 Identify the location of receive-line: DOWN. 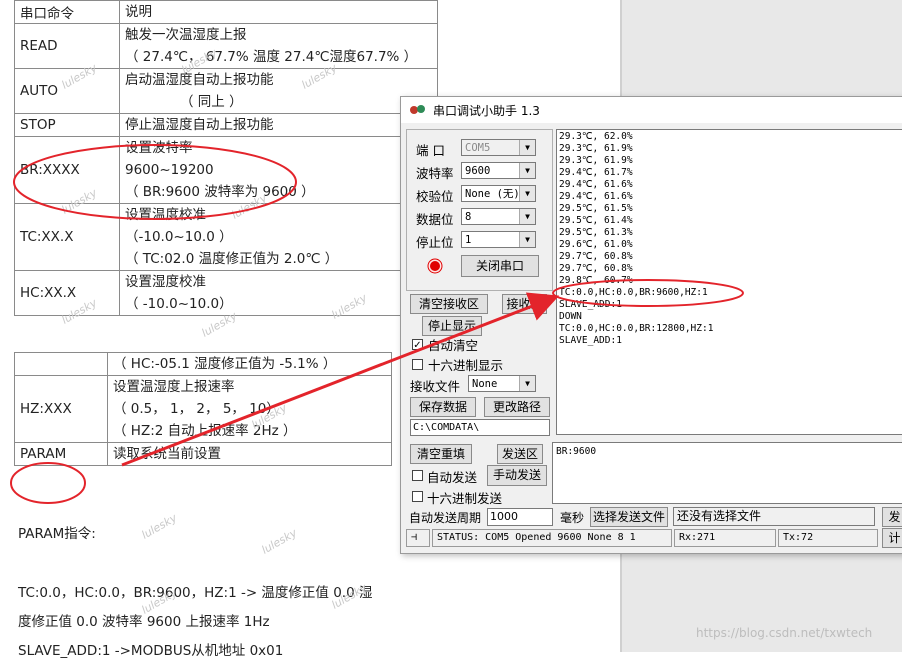
(570, 316).